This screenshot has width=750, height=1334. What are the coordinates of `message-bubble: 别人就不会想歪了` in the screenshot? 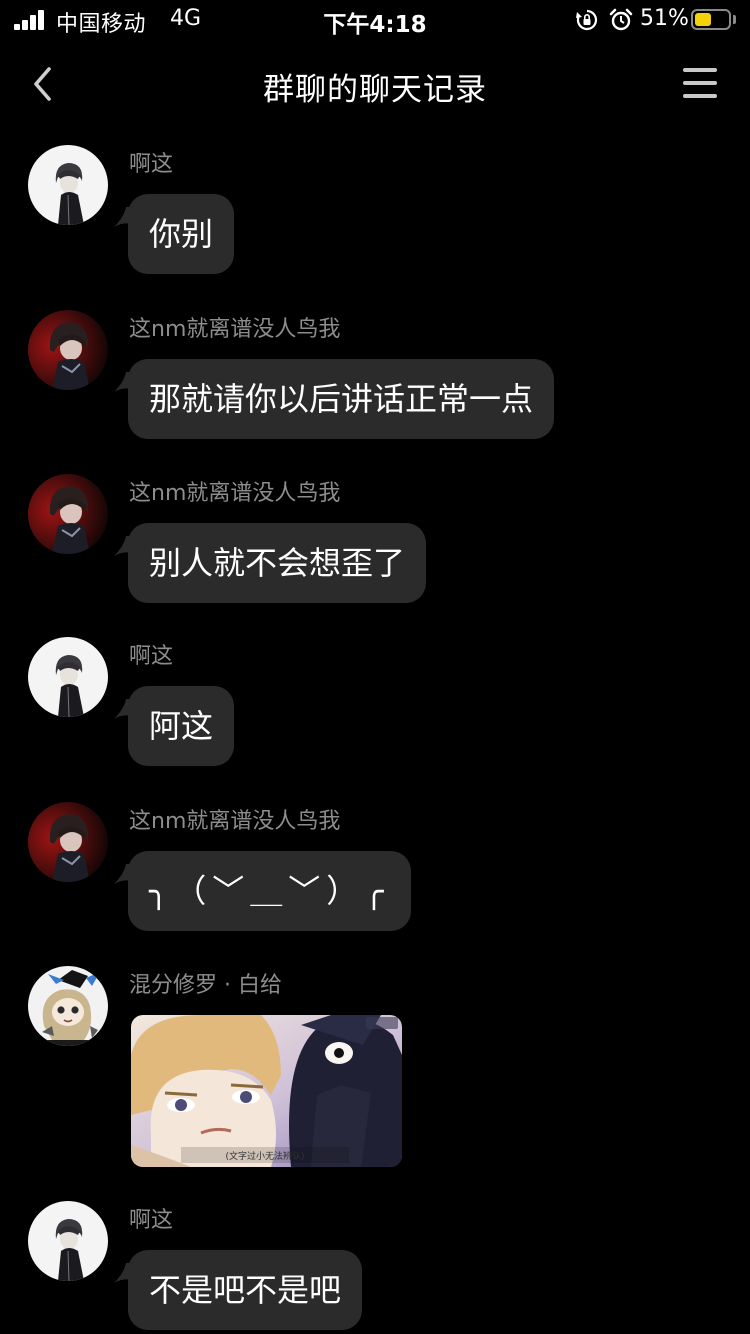 It's located at (277, 563).